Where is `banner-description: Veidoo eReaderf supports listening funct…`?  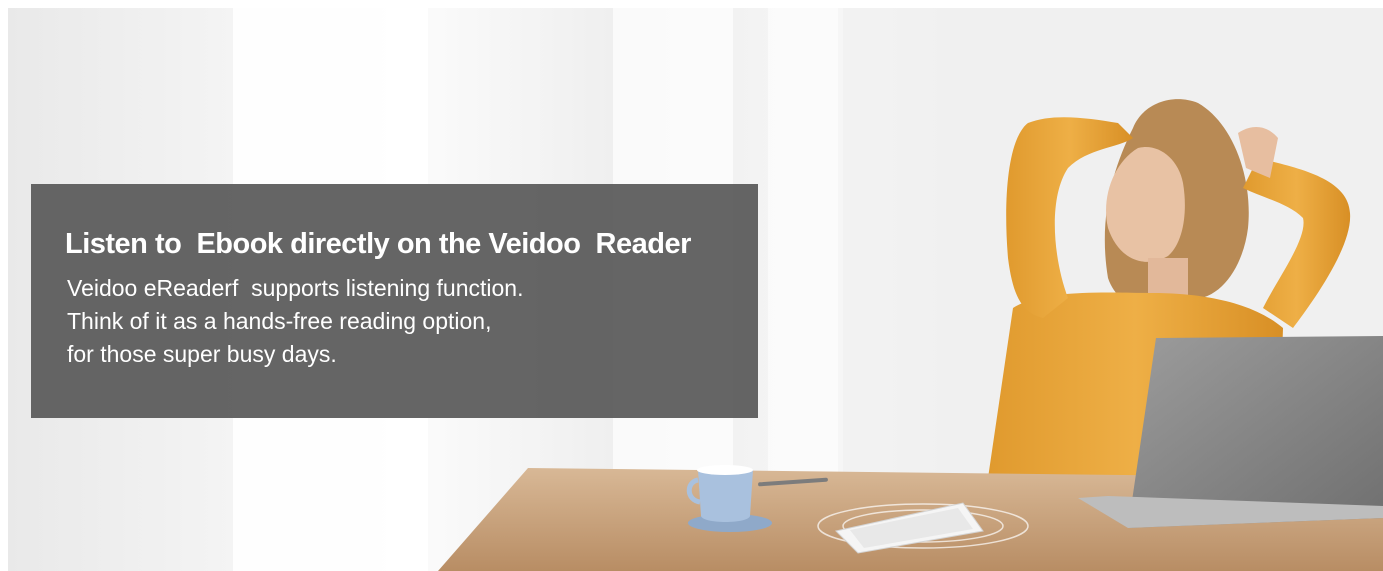
banner-description: Veidoo eReaderf supports listening funct… is located at coordinates (295, 321).